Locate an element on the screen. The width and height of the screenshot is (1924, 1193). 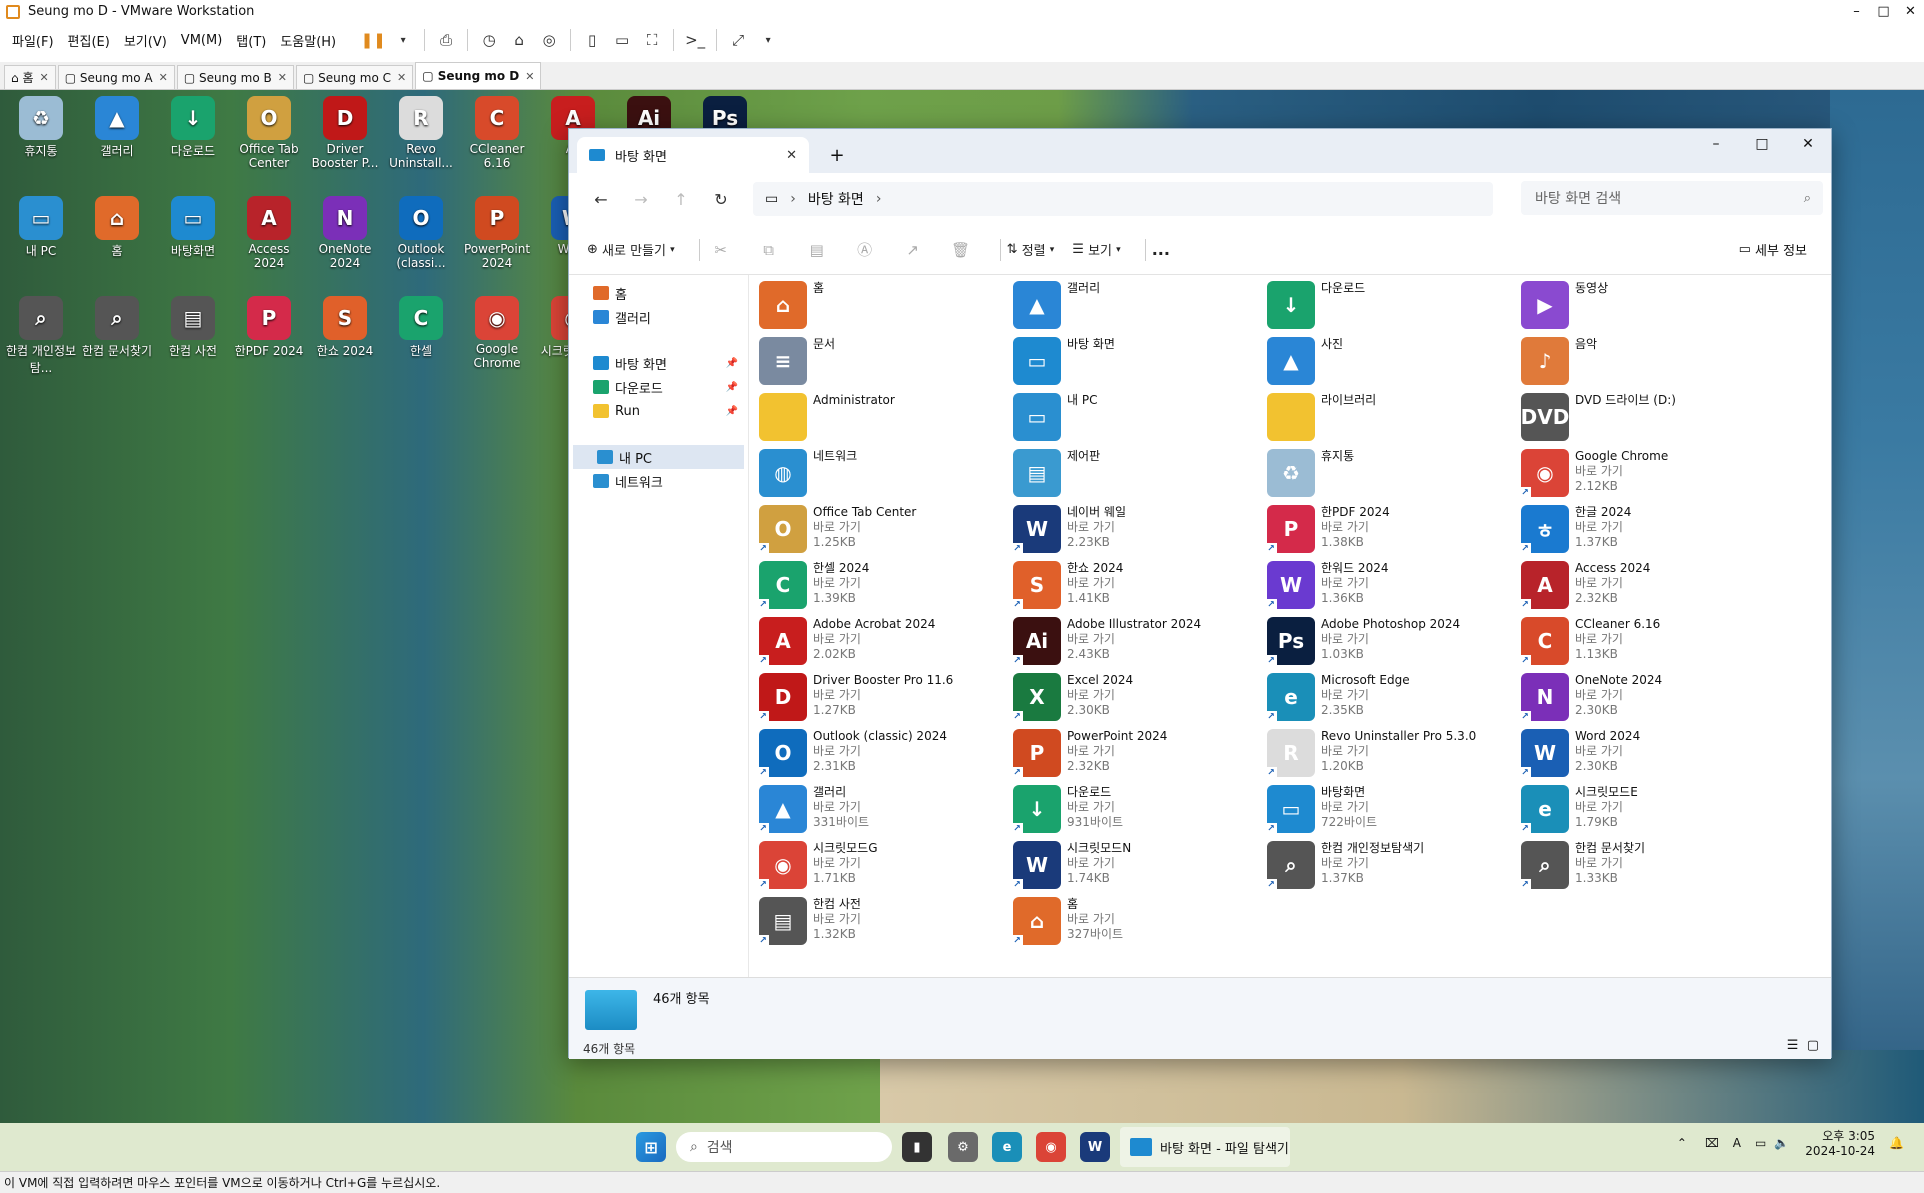
nav-item: 내 PC is located at coordinates (658, 457).